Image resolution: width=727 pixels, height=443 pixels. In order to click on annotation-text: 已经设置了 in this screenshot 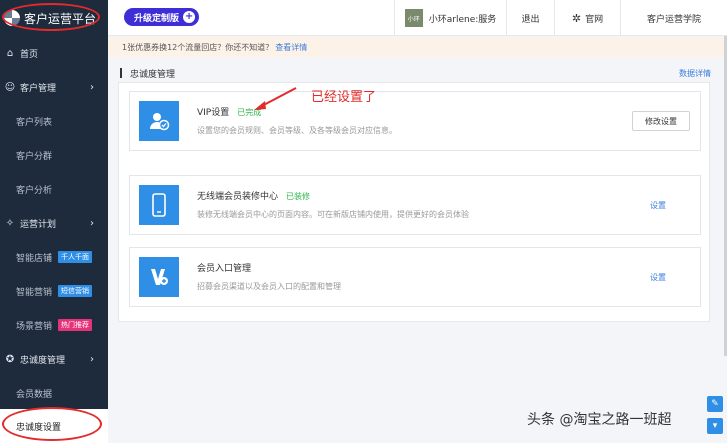, I will do `click(344, 97)`.